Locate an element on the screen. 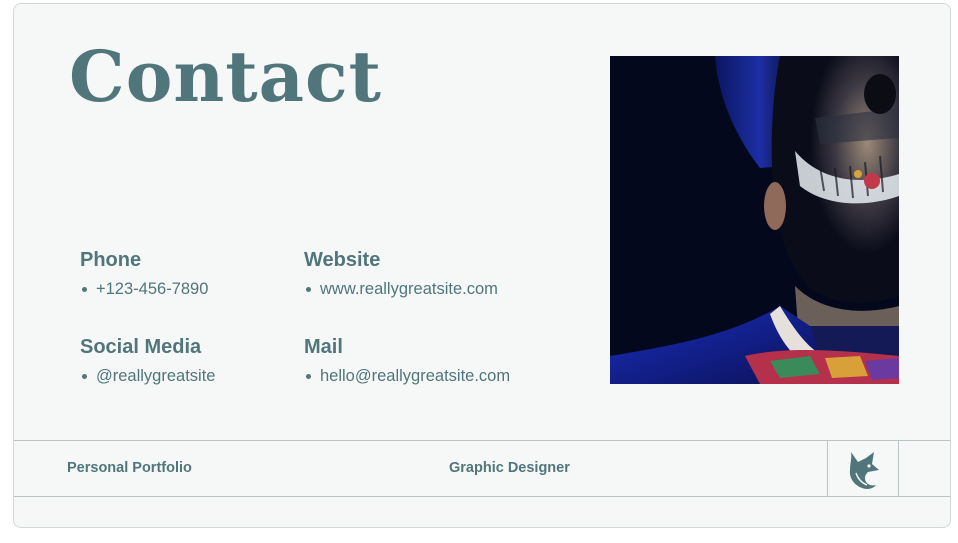  mail-item: hello@reallygreatsite.com is located at coordinates (407, 376).